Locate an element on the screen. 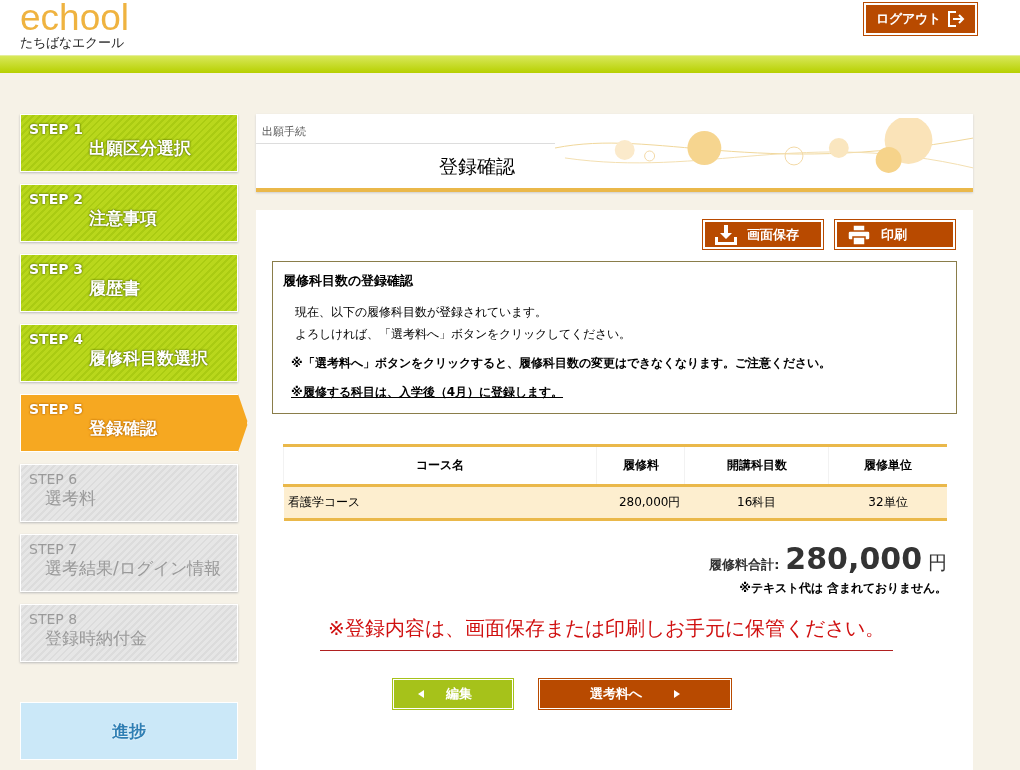 The image size is (1020, 770). total-note: ※テキスト代は 含まれておりません。 is located at coordinates (843, 588).